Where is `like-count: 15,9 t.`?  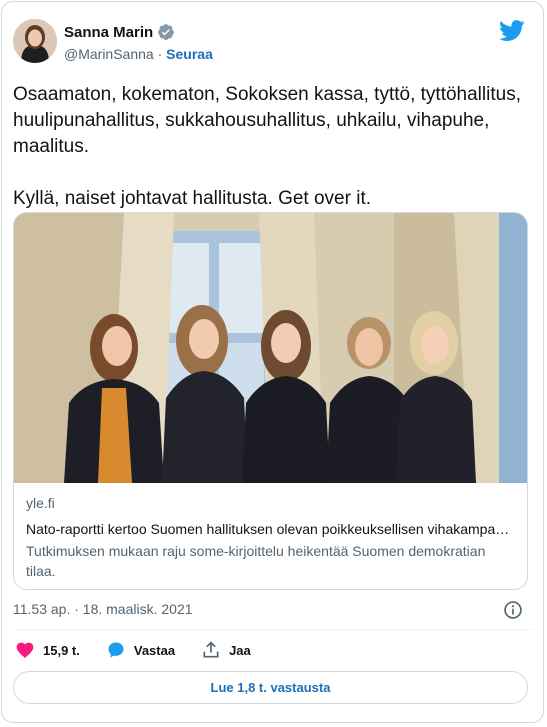
like-count: 15,9 t. is located at coordinates (61, 650).